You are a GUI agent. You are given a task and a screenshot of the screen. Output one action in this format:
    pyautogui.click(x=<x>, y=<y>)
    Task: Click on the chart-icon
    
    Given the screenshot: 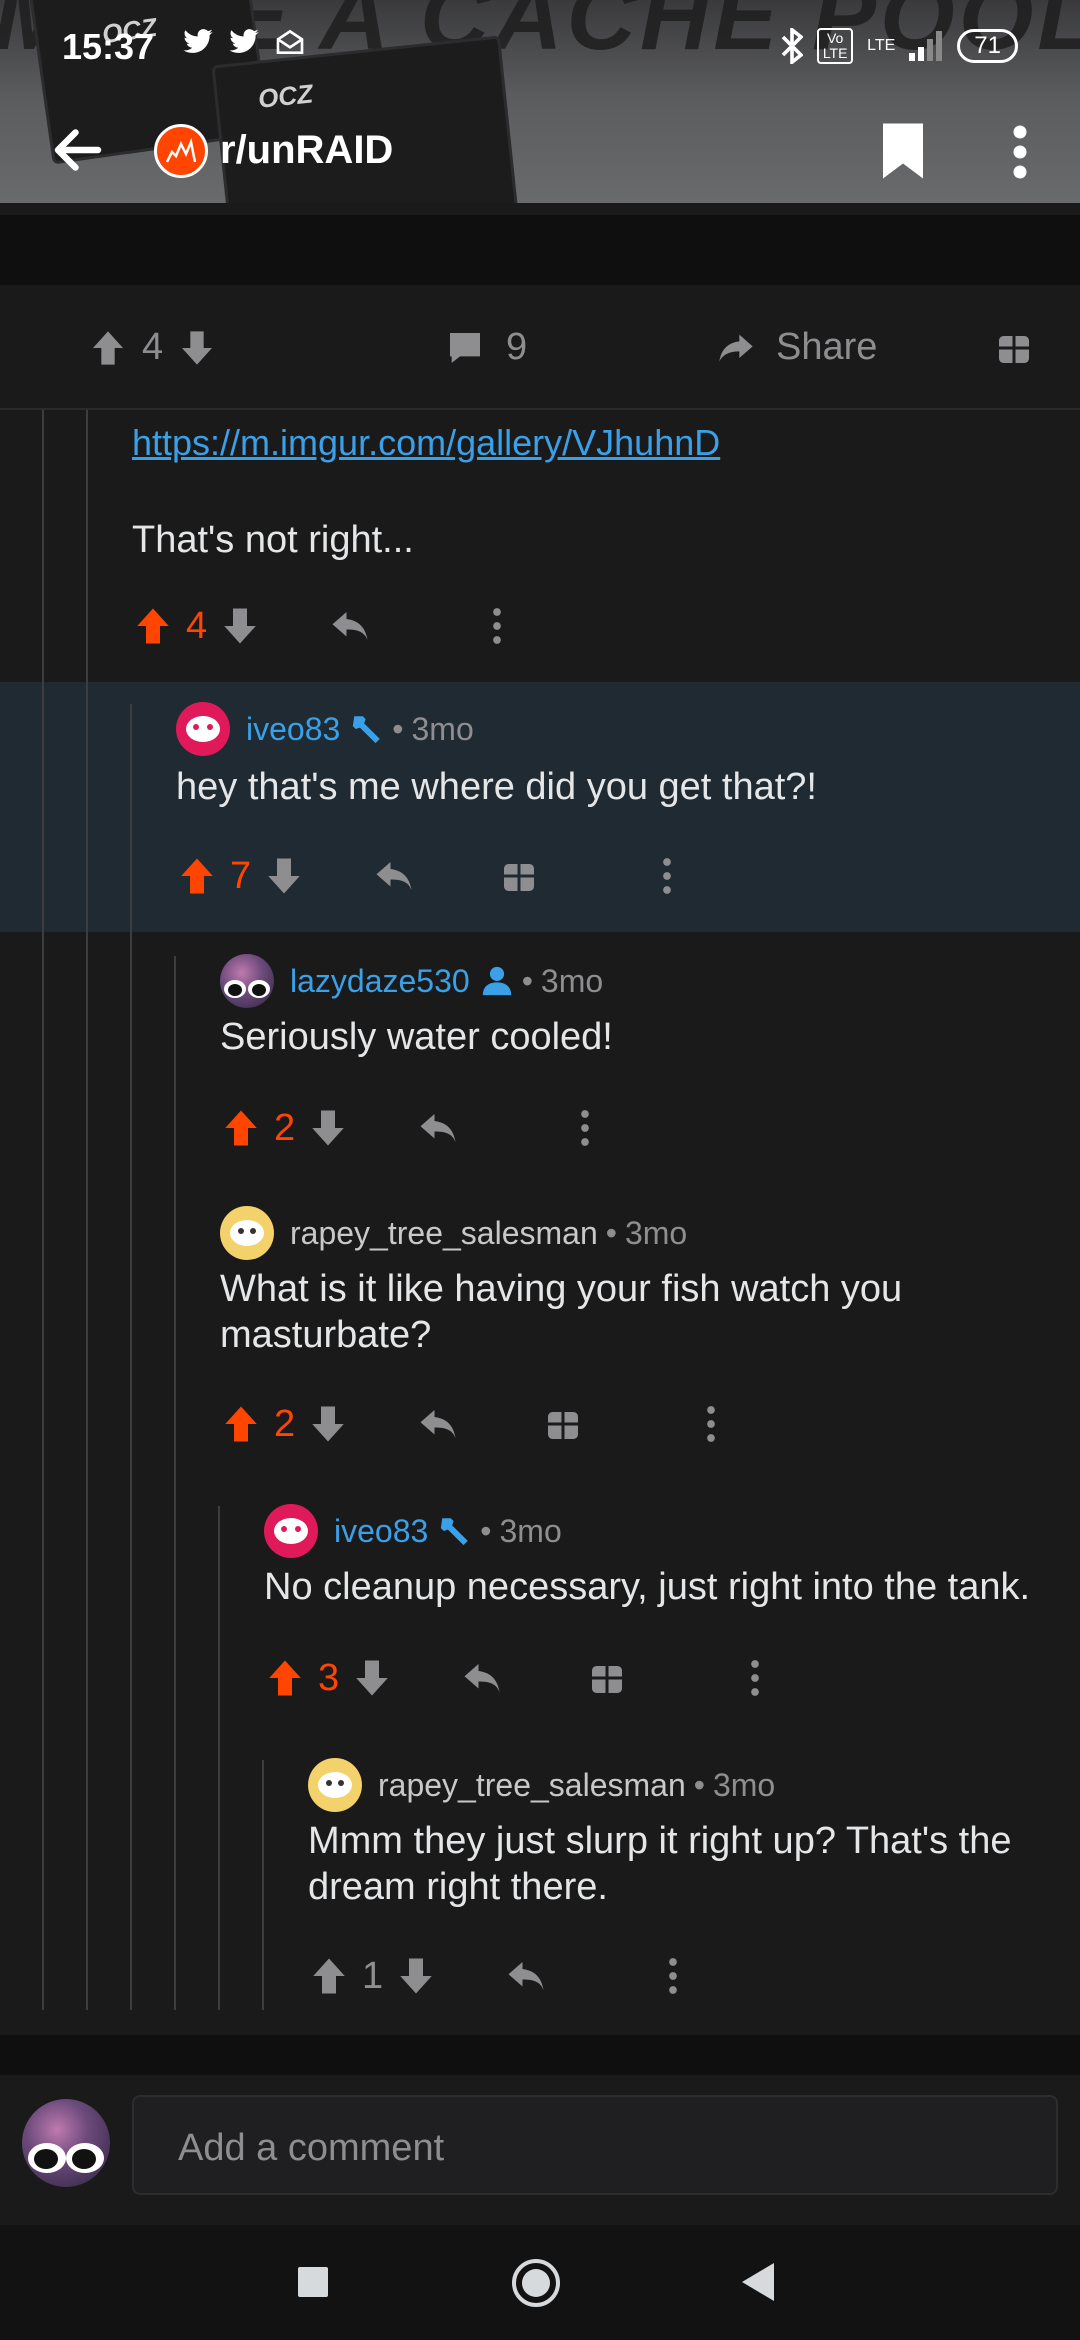 What is the action you would take?
    pyautogui.click(x=181, y=150)
    